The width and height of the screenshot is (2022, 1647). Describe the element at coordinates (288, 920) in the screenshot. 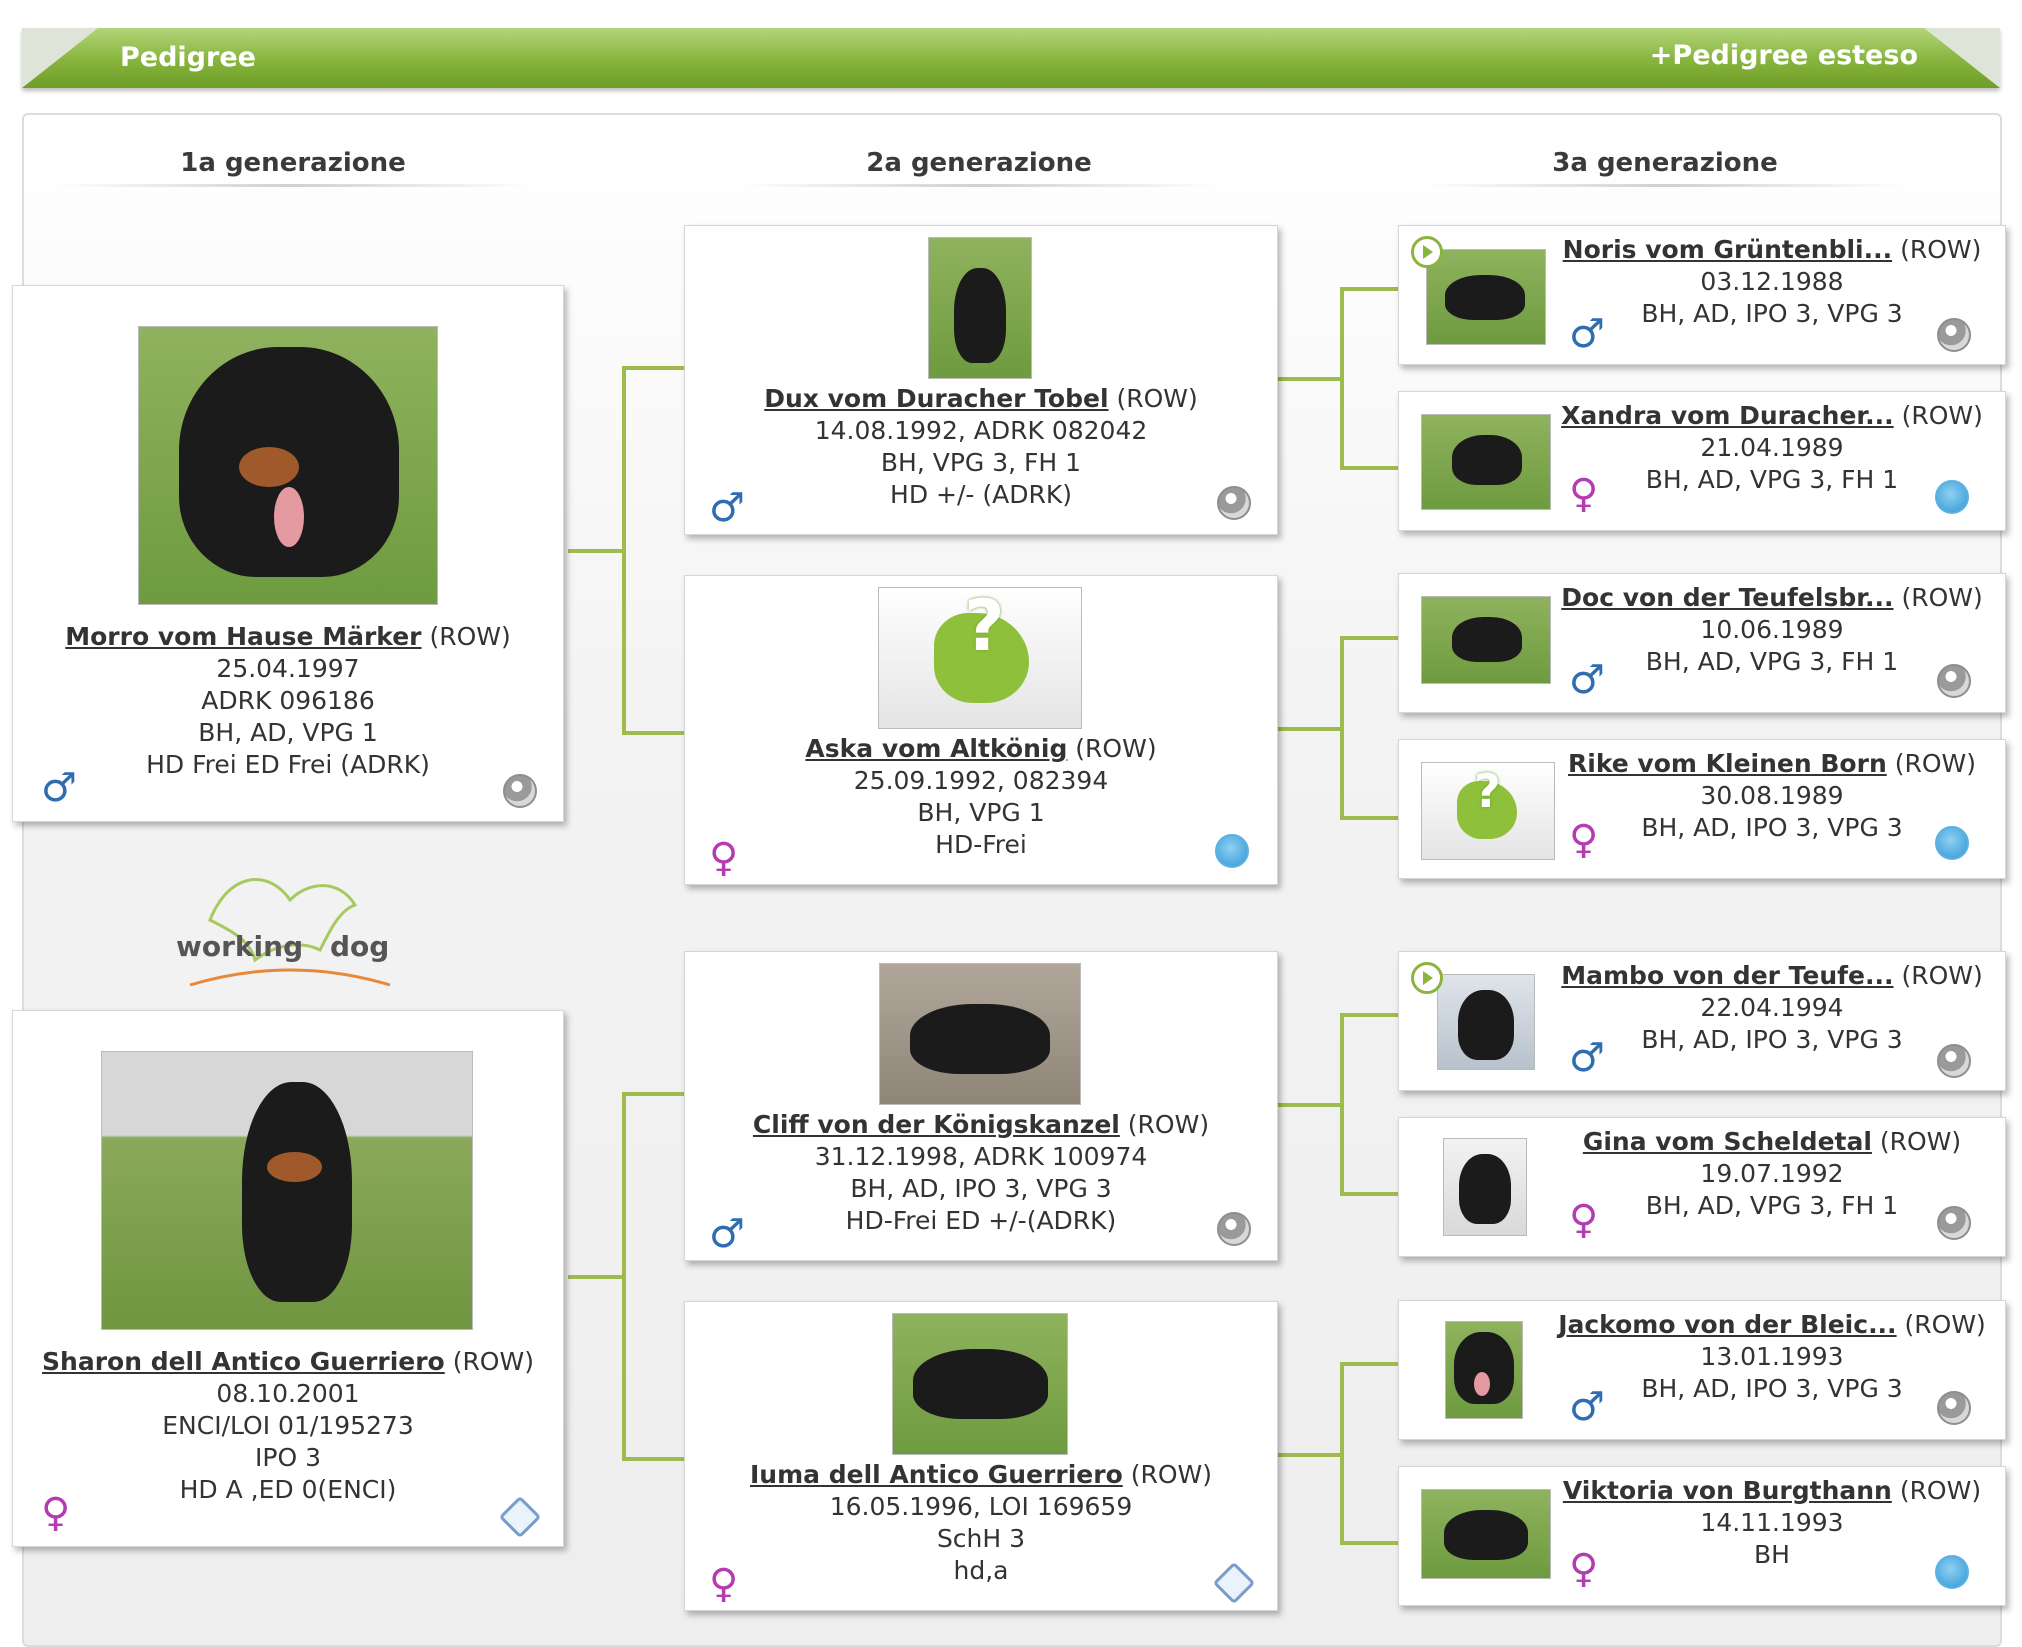

I see `working-dog-logo: working dog` at that location.